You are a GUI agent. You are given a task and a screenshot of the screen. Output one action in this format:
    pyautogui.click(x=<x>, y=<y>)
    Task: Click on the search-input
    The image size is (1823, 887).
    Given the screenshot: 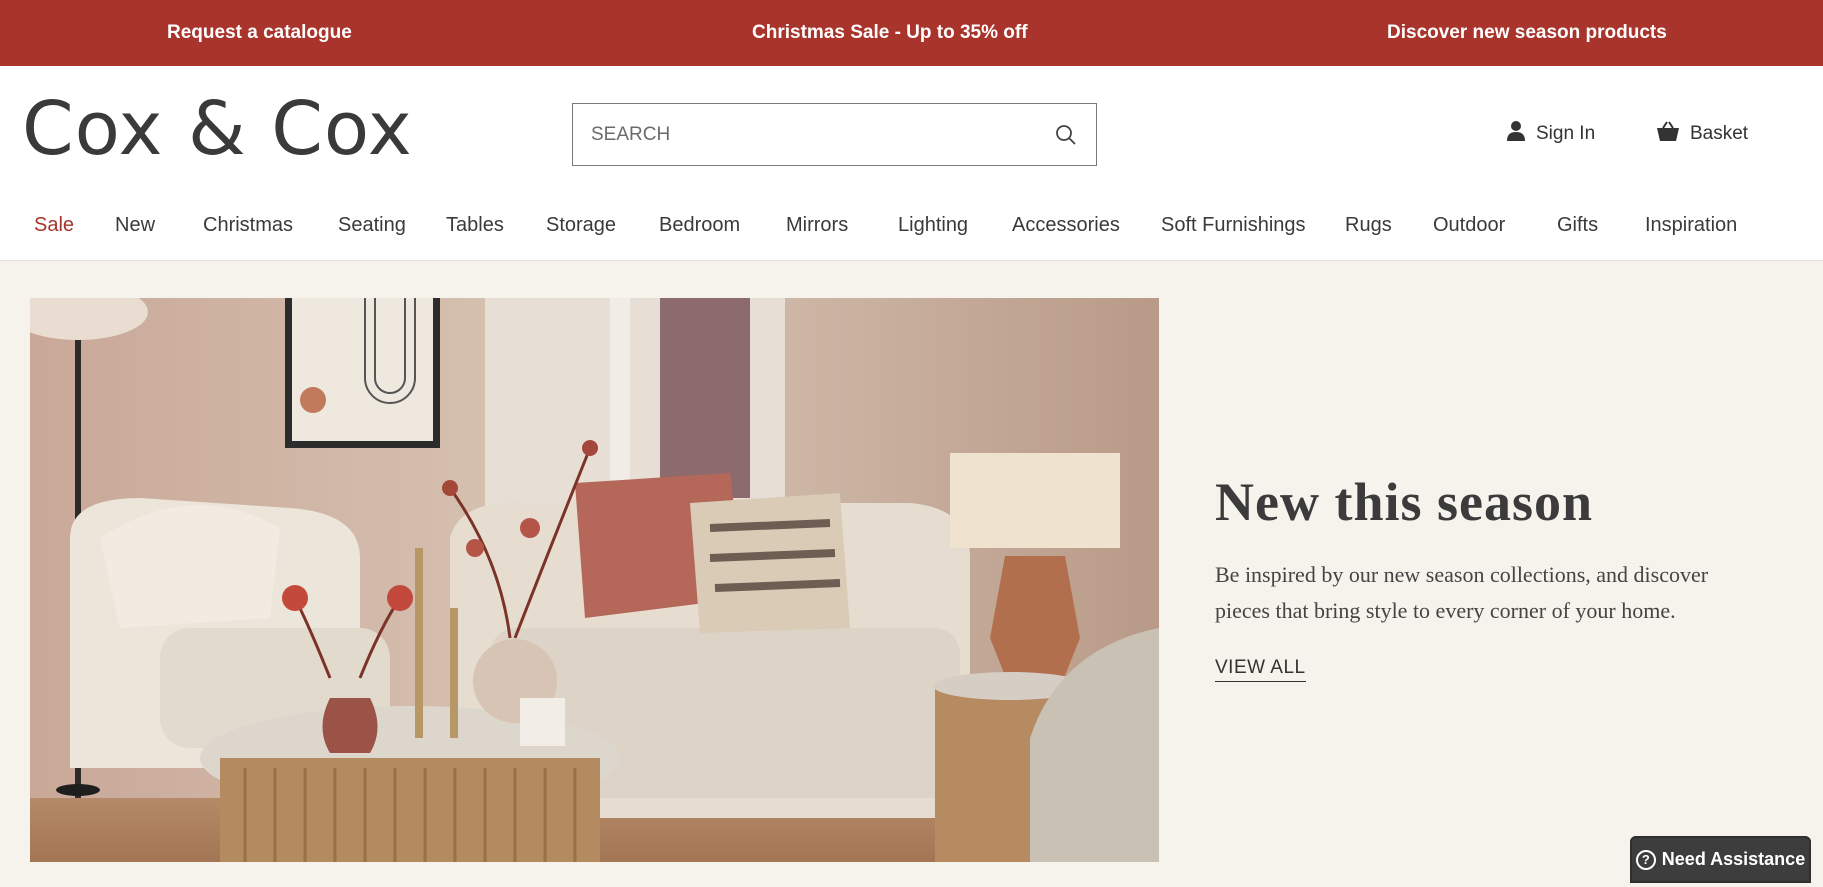 What is the action you would take?
    pyautogui.click(x=811, y=134)
    